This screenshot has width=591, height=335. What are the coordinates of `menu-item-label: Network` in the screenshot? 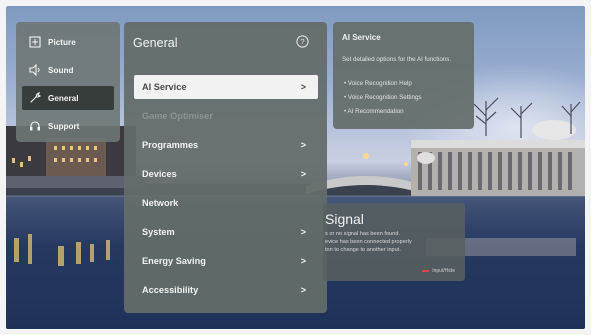 It's located at (160, 203).